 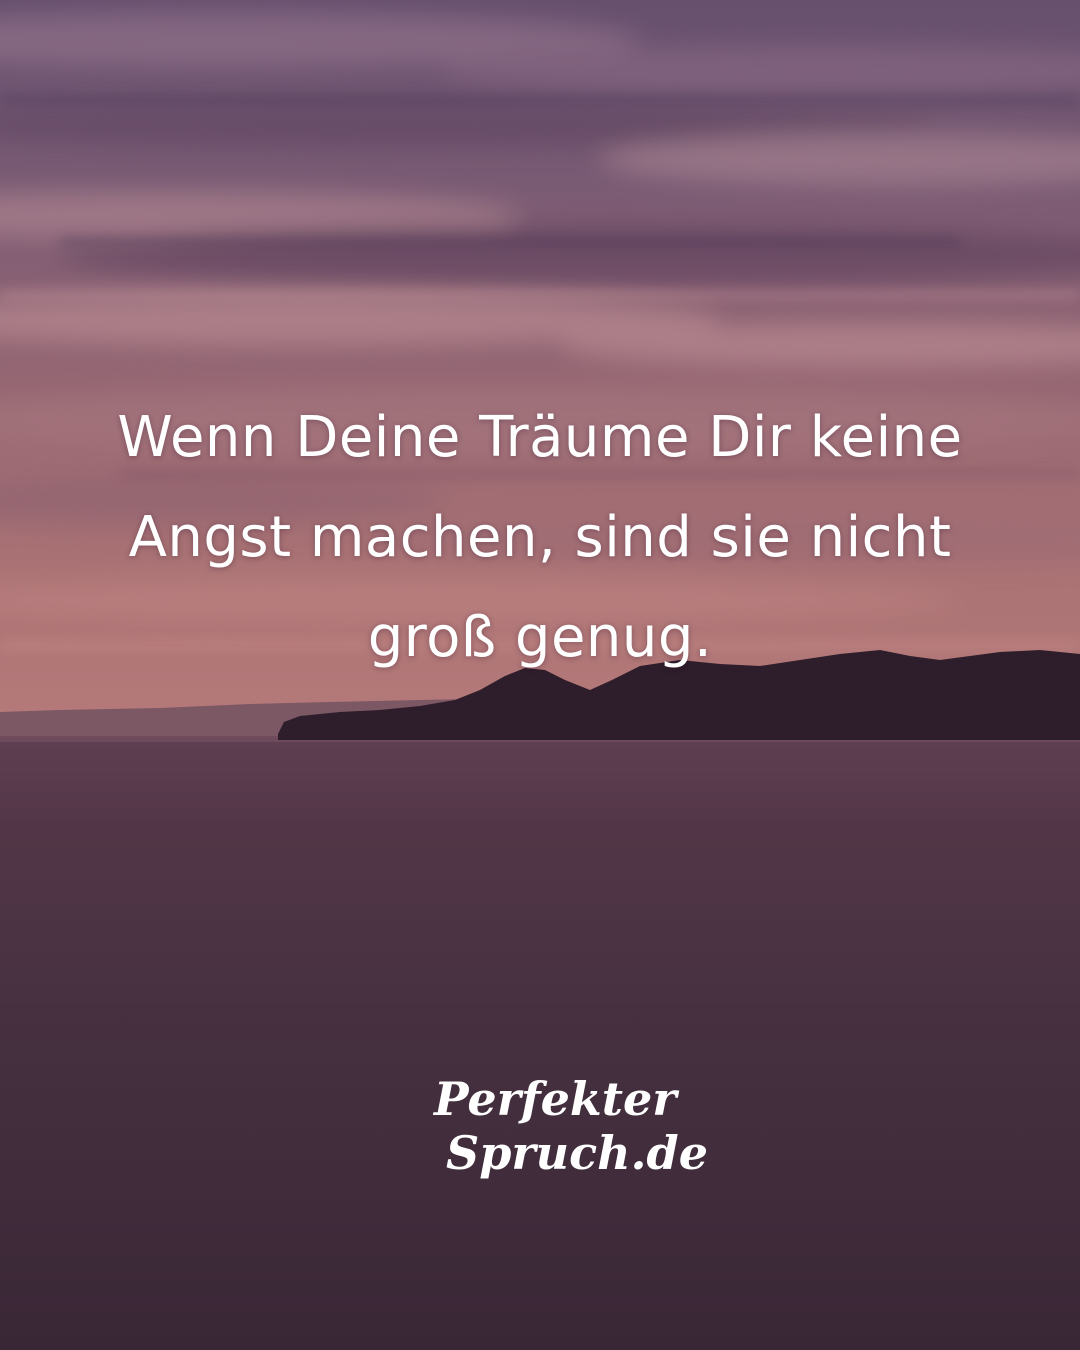 What do you see at coordinates (540, 437) in the screenshot?
I see `quote-line-1: Wenn Deine Träume Dir keine` at bounding box center [540, 437].